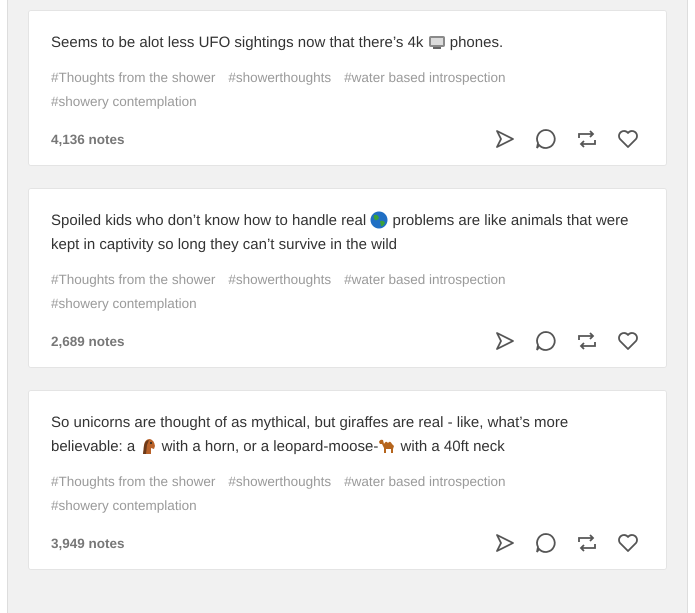 This screenshot has height=613, width=695. I want to click on notes-count: 3,949 notes, so click(88, 543).